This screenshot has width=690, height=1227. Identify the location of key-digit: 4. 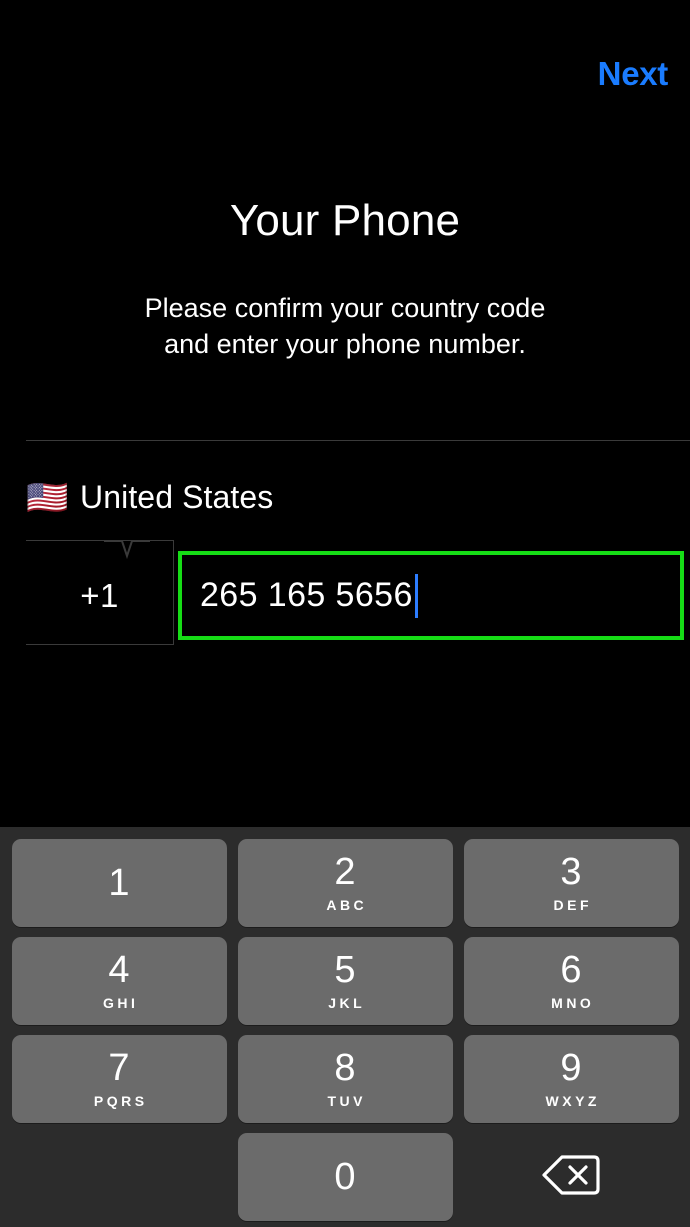
(119, 970).